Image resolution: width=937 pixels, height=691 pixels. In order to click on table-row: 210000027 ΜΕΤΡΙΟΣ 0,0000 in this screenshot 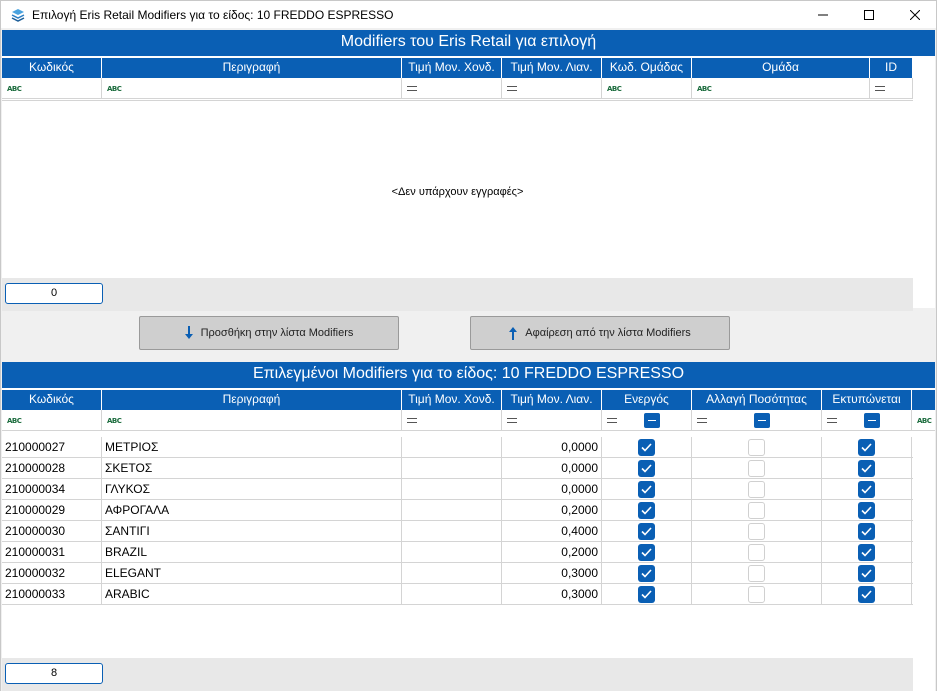, I will do `click(457, 447)`.